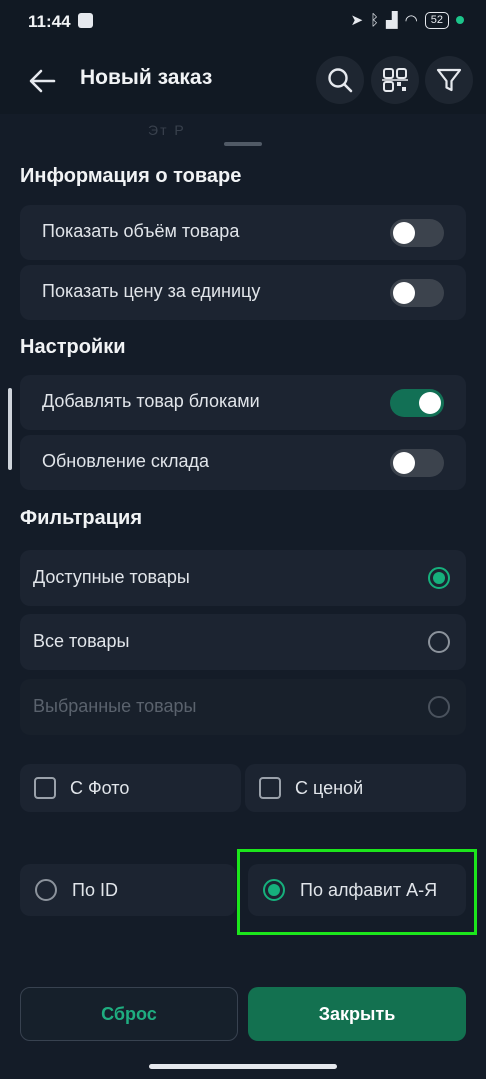 The height and width of the screenshot is (1079, 486). I want to click on wifi-icon: ◠, so click(411, 20).